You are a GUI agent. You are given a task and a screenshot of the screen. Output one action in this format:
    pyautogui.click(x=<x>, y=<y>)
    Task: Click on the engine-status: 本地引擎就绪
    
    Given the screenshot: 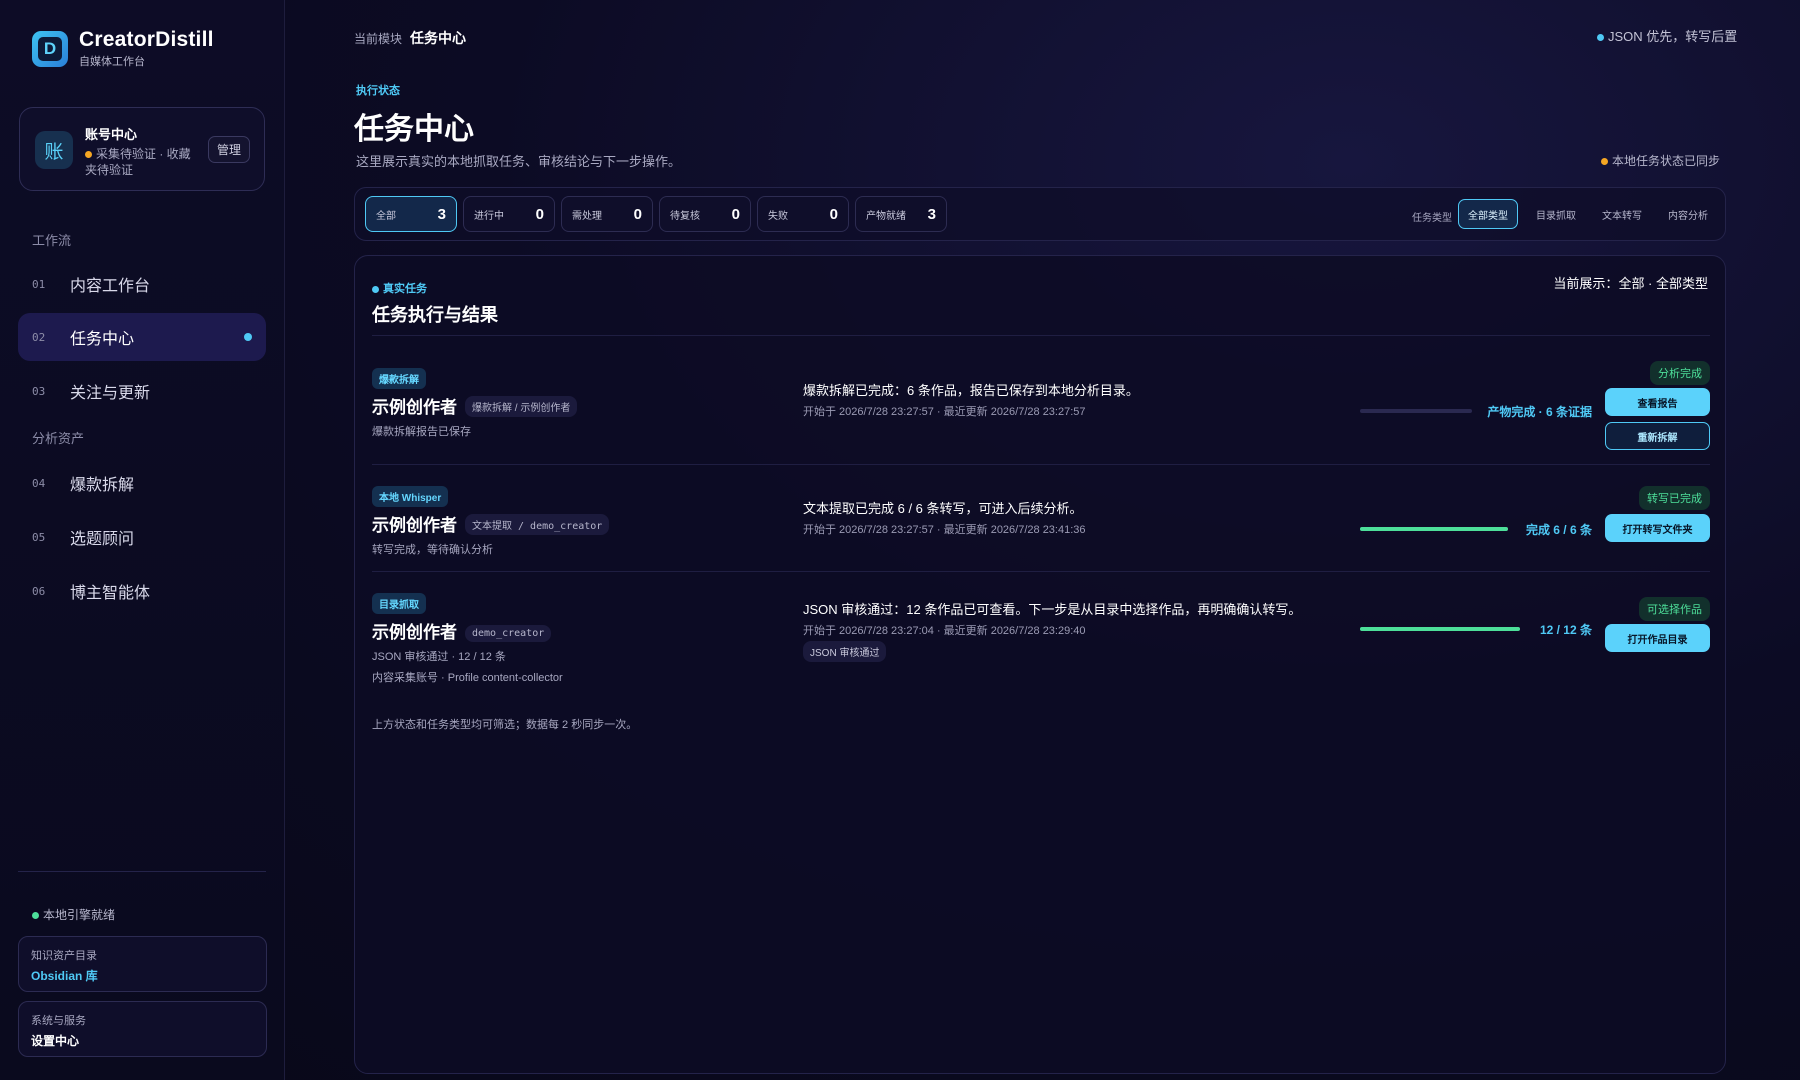 What is the action you would take?
    pyautogui.click(x=73, y=914)
    